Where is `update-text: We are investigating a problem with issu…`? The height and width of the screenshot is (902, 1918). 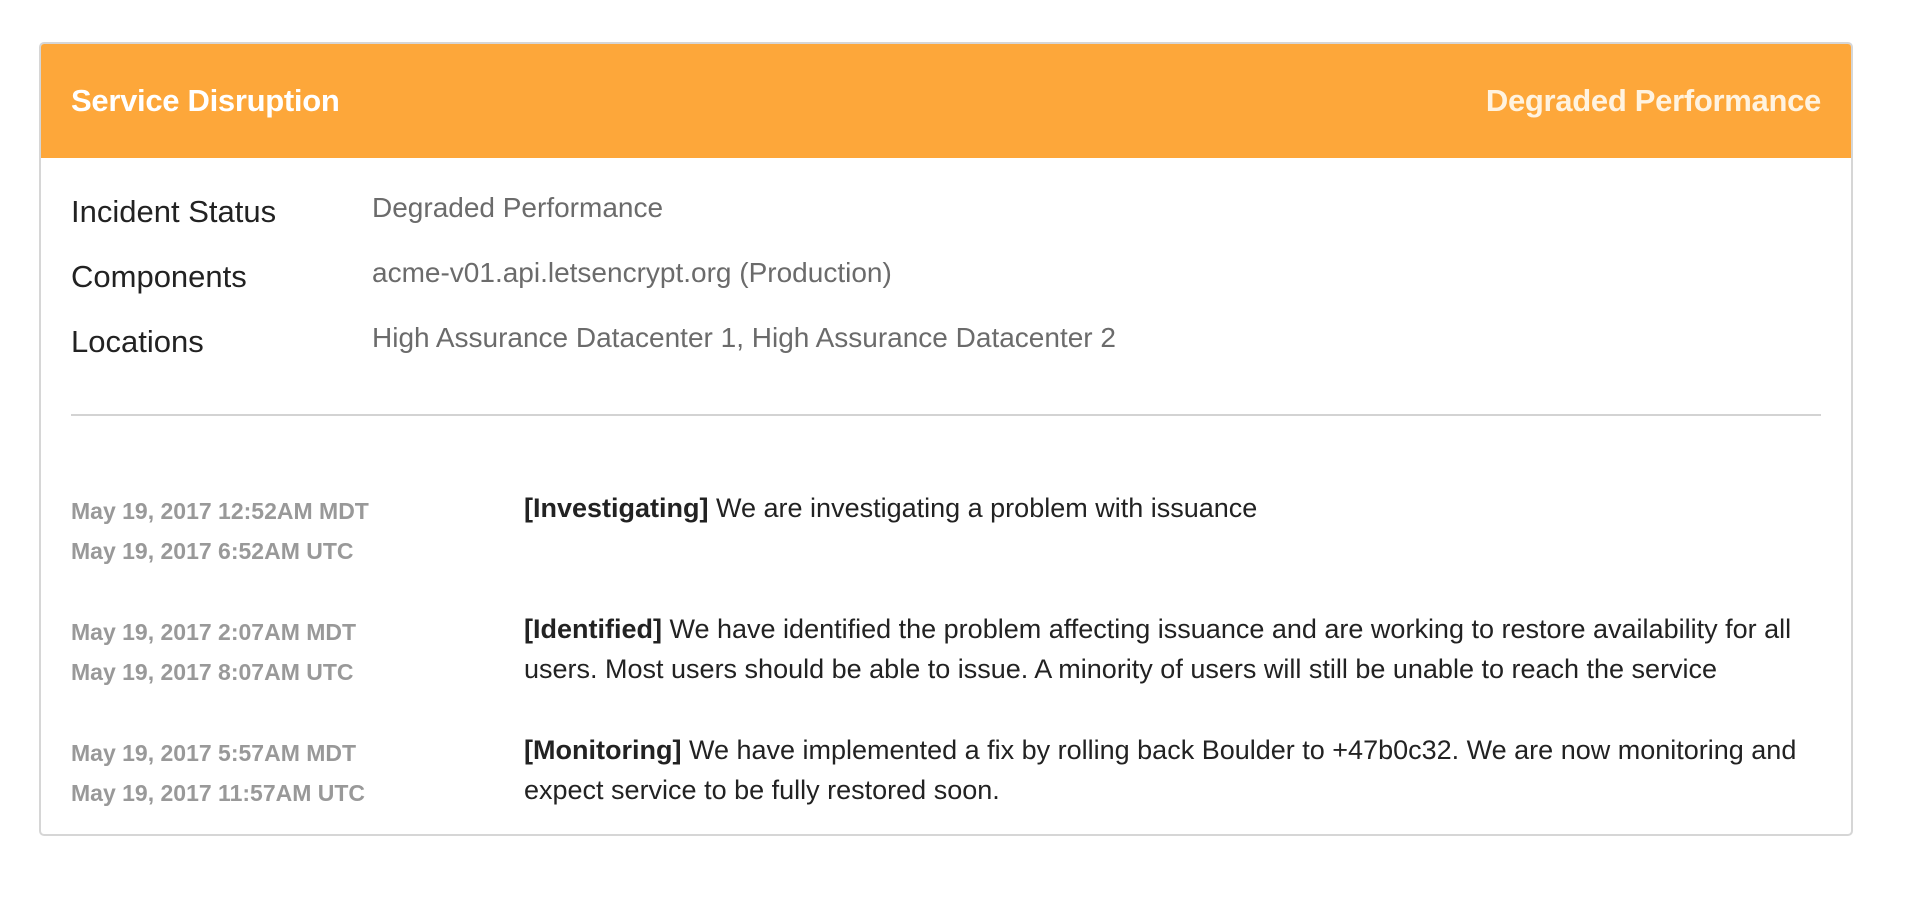 update-text: We are investigating a problem with issu… is located at coordinates (983, 508).